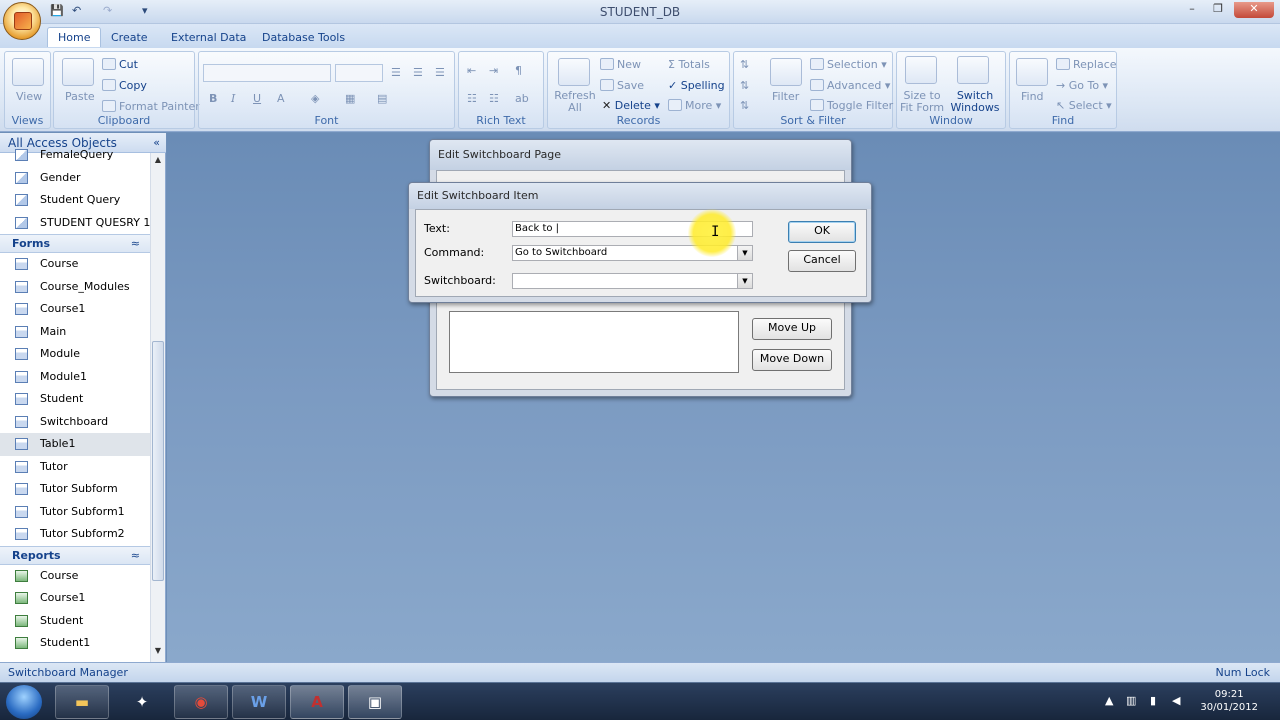 The image size is (1280, 720). I want to click on chrome-taskbar-icon: ◉, so click(201, 702).